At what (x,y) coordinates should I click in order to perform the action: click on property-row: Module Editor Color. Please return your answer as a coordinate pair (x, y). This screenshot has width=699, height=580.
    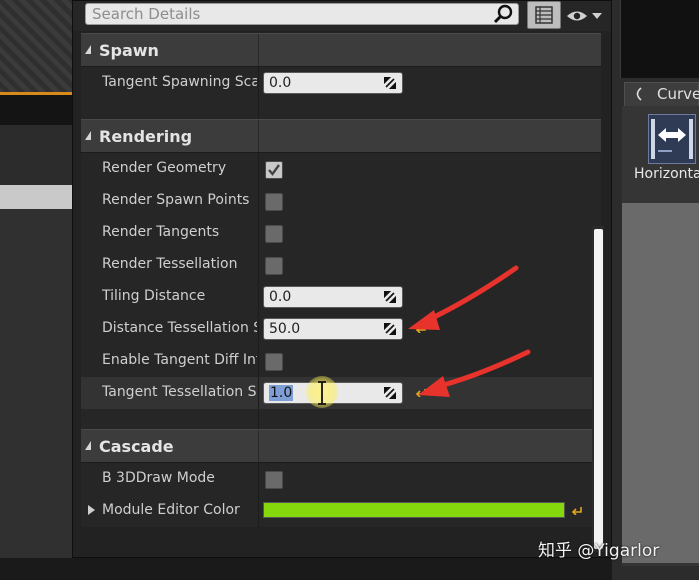
    Looking at the image, I should click on (341, 511).